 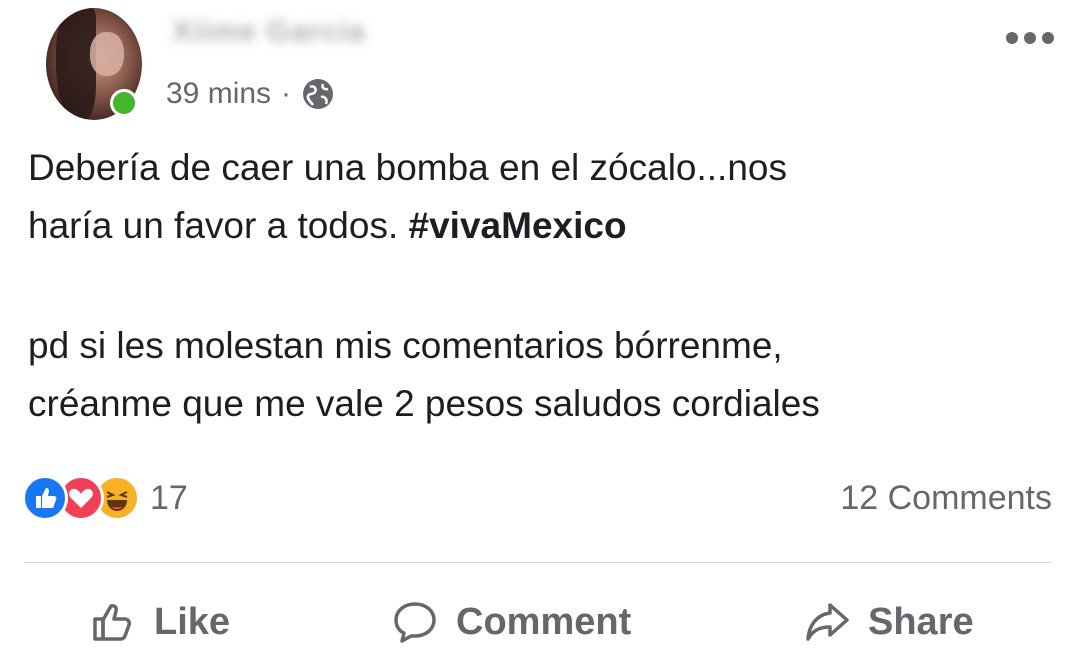 I want to click on comments-count-link: 12 Comments, so click(x=946, y=498).